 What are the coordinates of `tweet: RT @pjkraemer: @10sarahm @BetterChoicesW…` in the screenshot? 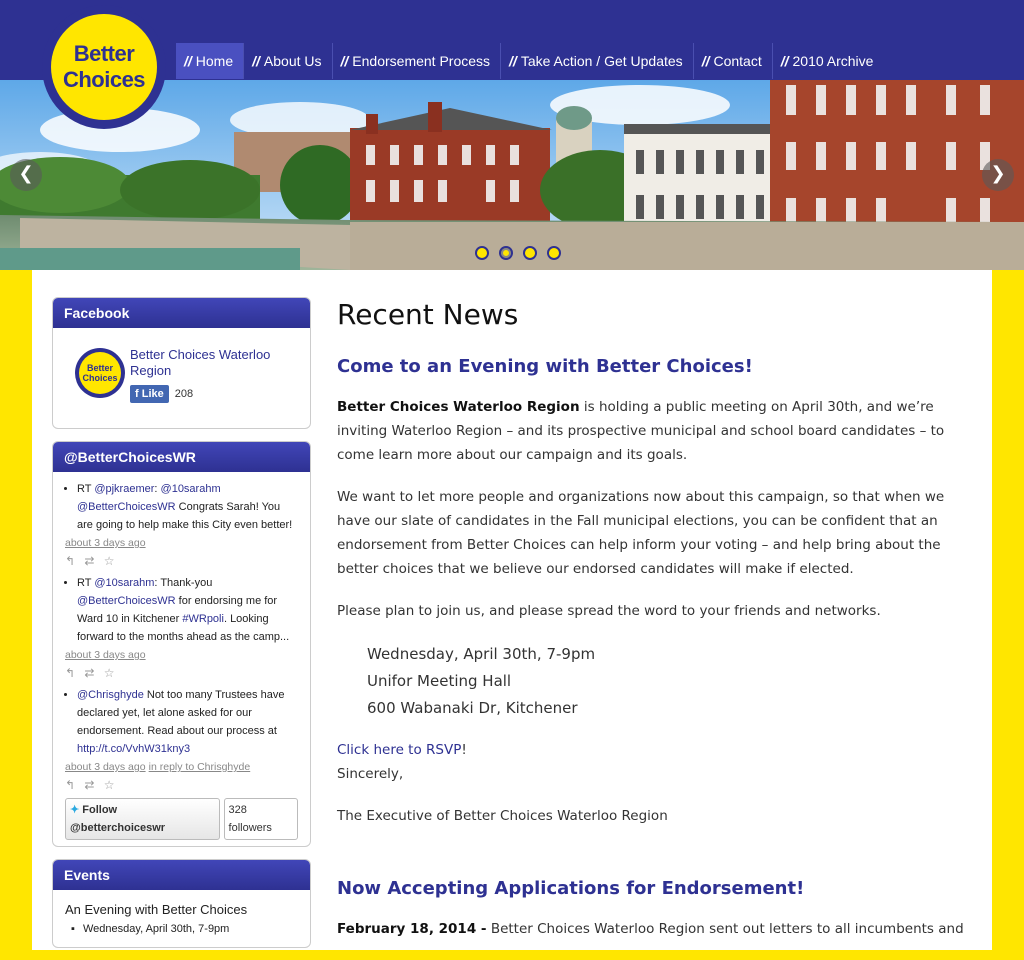 It's located at (181, 525).